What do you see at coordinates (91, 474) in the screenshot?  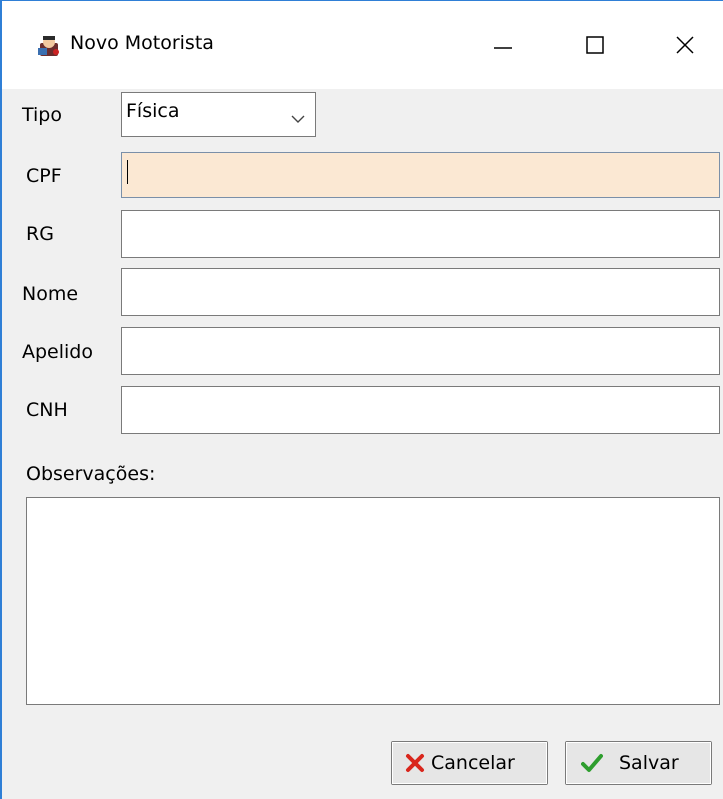 I see `observacoes-label: Observações:` at bounding box center [91, 474].